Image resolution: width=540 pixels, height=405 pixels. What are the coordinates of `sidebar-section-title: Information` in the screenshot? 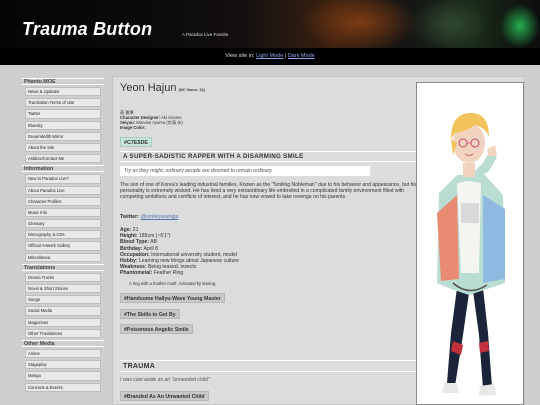 It's located at (63, 169).